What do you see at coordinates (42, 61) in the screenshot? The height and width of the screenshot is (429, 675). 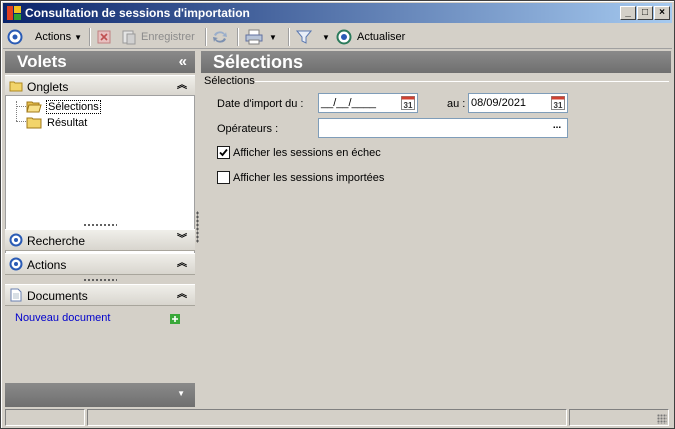 I see `volets-title: Volets` at bounding box center [42, 61].